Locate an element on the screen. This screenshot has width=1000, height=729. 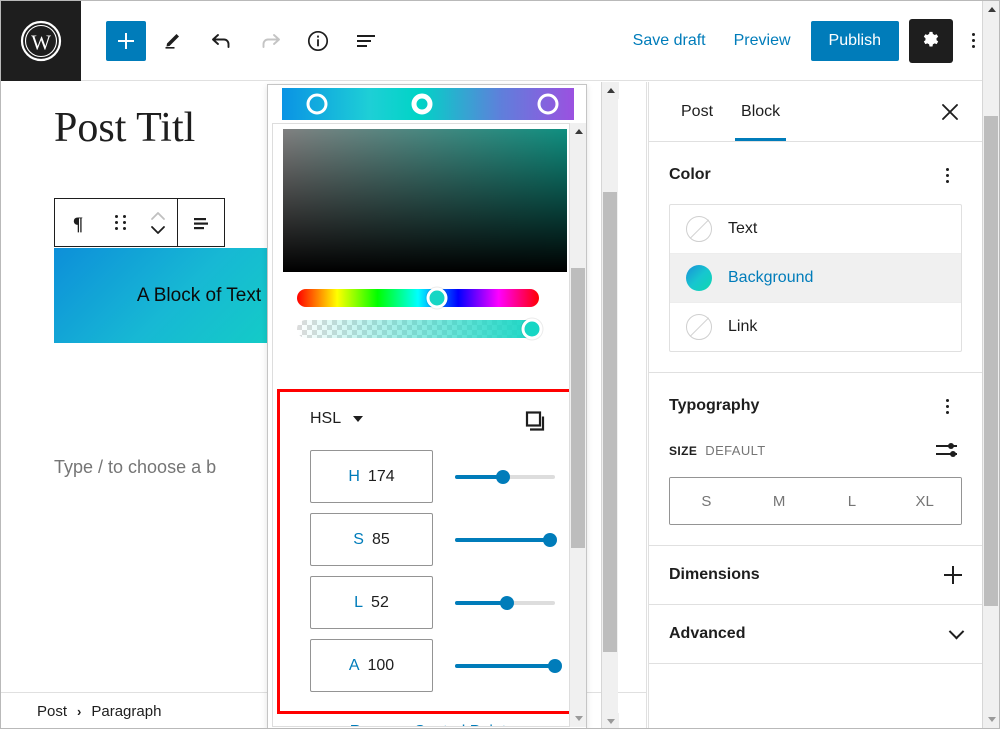
alpha-range-fill is located at coordinates (505, 665).